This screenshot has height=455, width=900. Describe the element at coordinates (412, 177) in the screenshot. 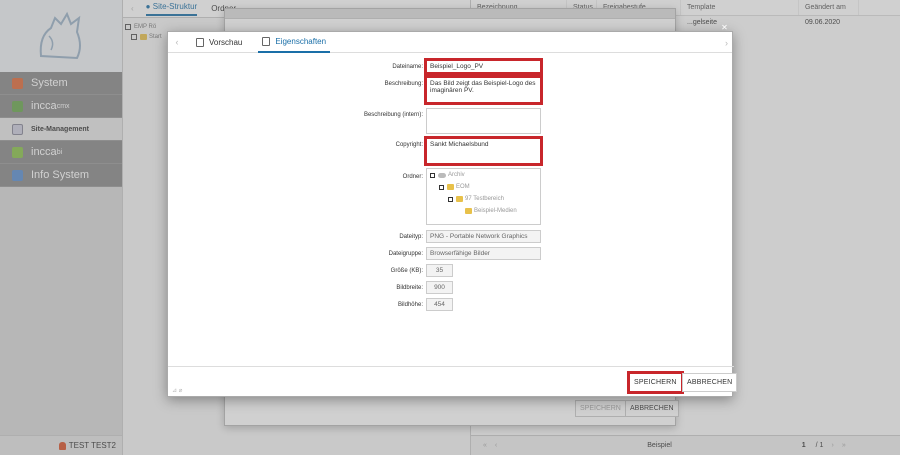

I see `ordner-label: Ordner:` at that location.